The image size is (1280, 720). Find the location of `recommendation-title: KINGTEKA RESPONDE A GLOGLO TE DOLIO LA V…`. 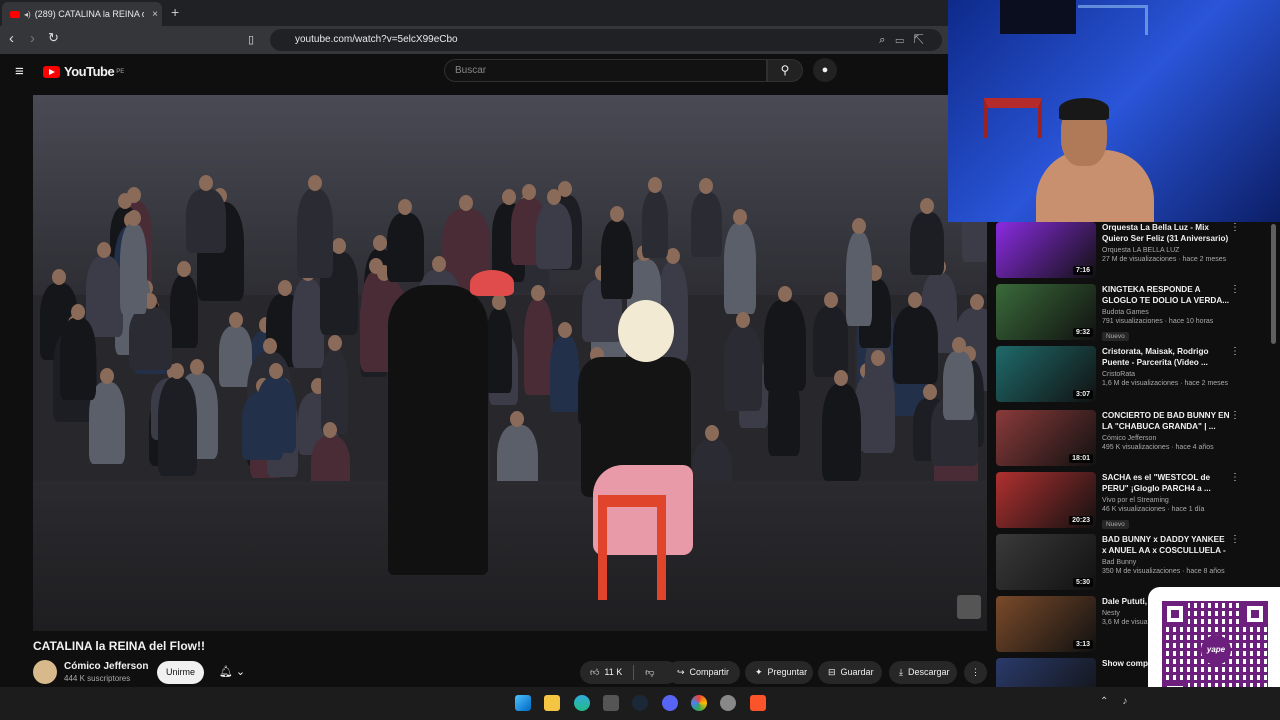

recommendation-title: KINGTEKA RESPONDE A GLOGLO TE DOLIO LA V… is located at coordinates (1166, 295).